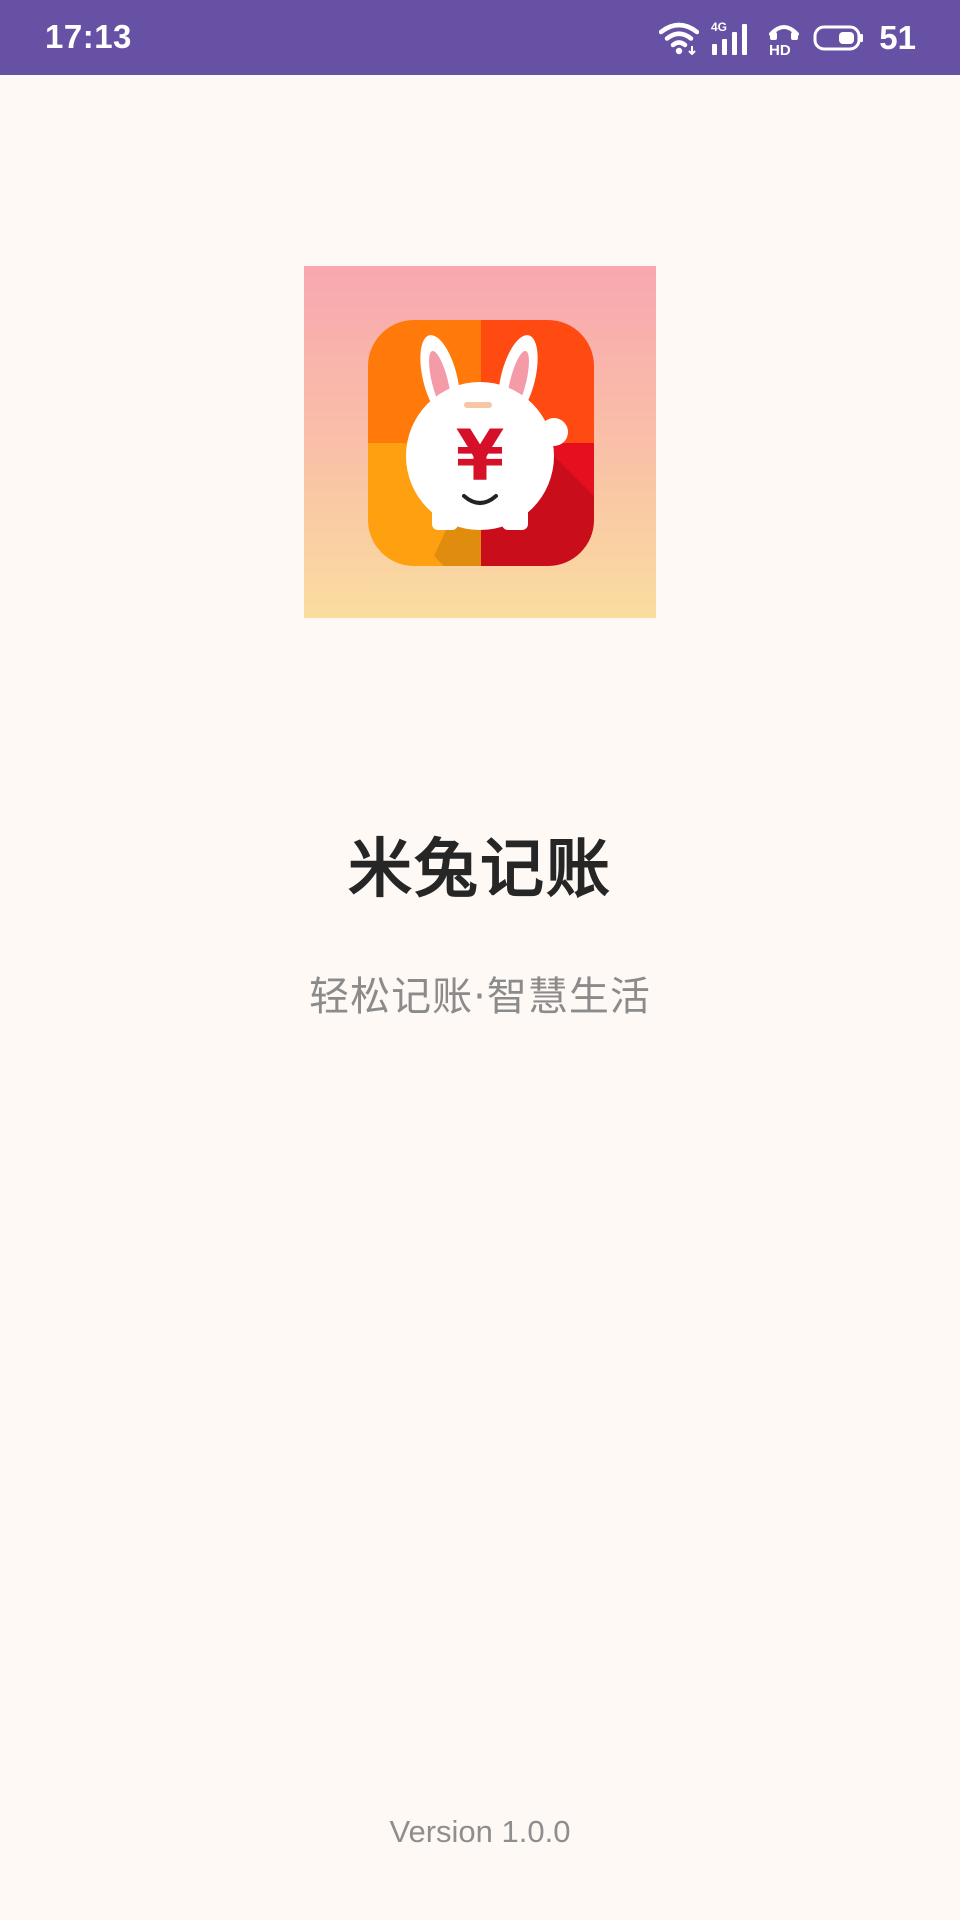 Image resolution: width=960 pixels, height=1920 pixels. Describe the element at coordinates (480, 456) in the screenshot. I see `yen-symbol: ¥` at that location.